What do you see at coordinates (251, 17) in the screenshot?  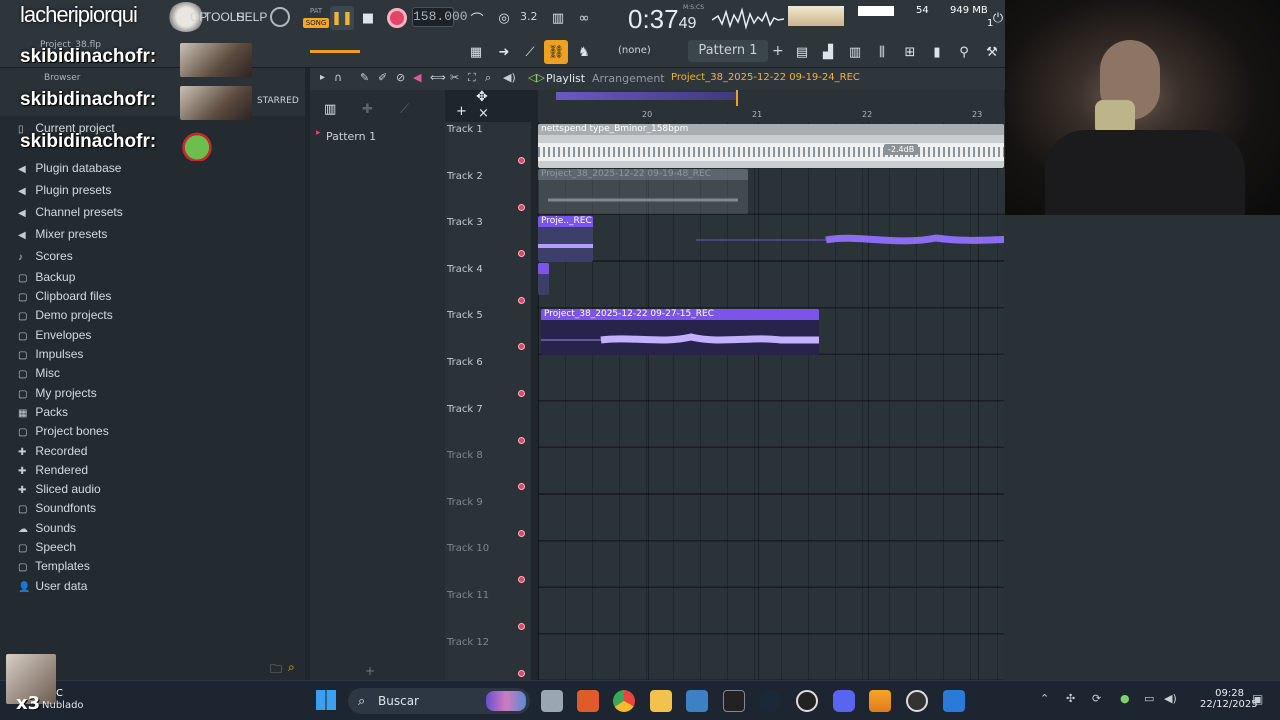 I see `menu-help: HELP` at bounding box center [251, 17].